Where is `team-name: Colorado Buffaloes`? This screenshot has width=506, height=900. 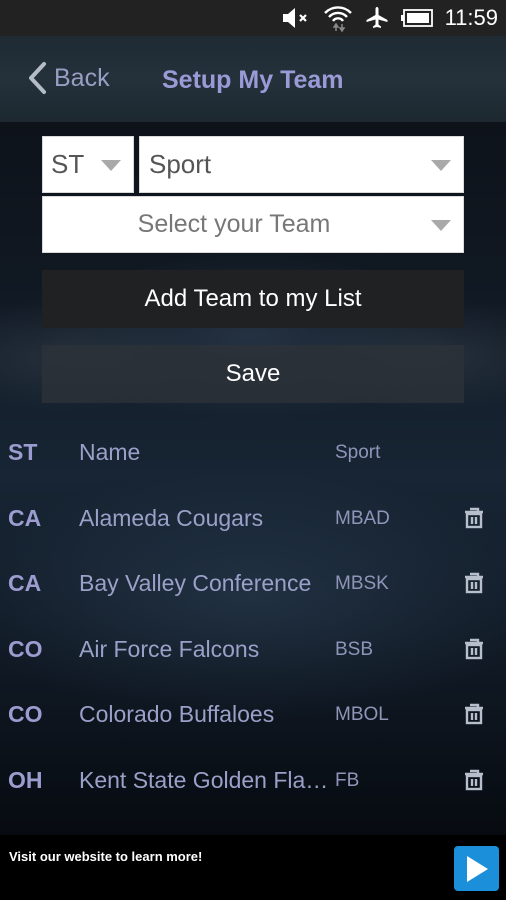
team-name: Colorado Buffaloes is located at coordinates (177, 714).